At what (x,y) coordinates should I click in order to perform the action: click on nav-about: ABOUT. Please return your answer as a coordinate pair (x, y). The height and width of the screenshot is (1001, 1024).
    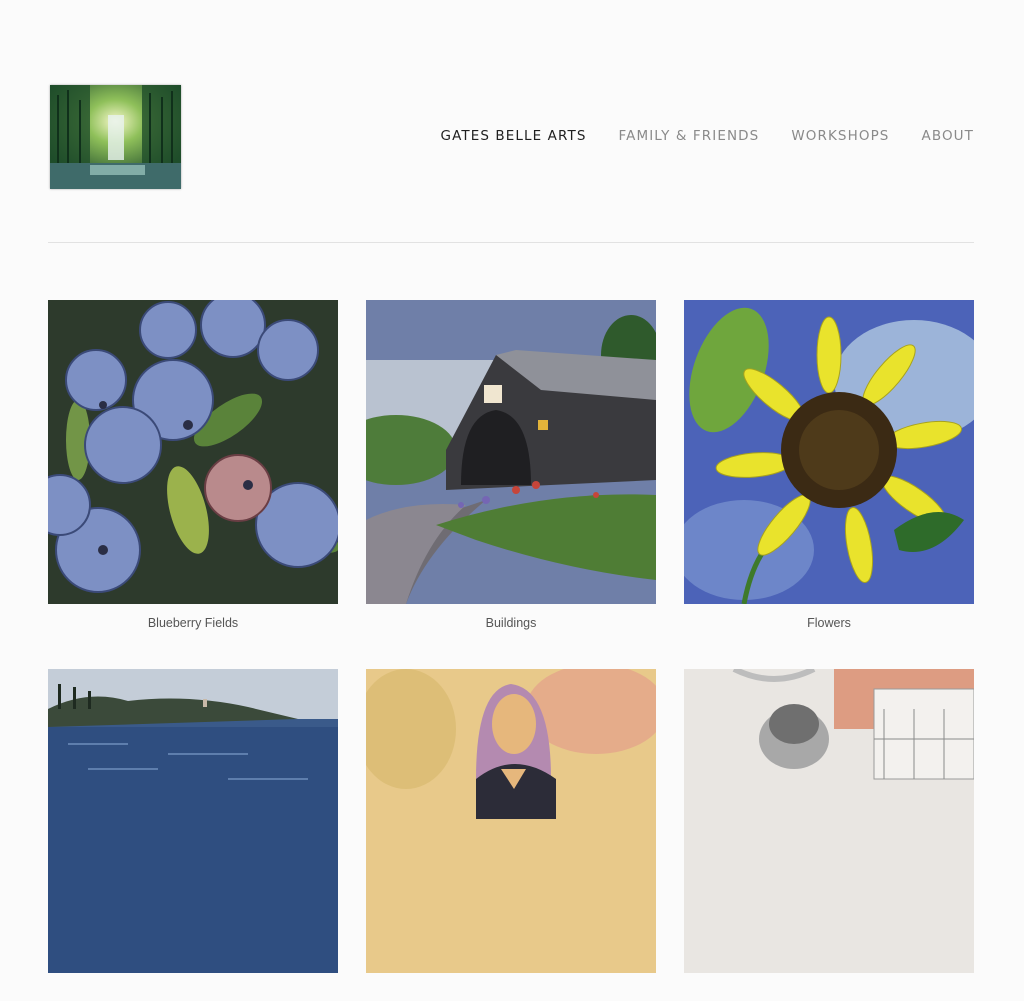
    Looking at the image, I should click on (947, 136).